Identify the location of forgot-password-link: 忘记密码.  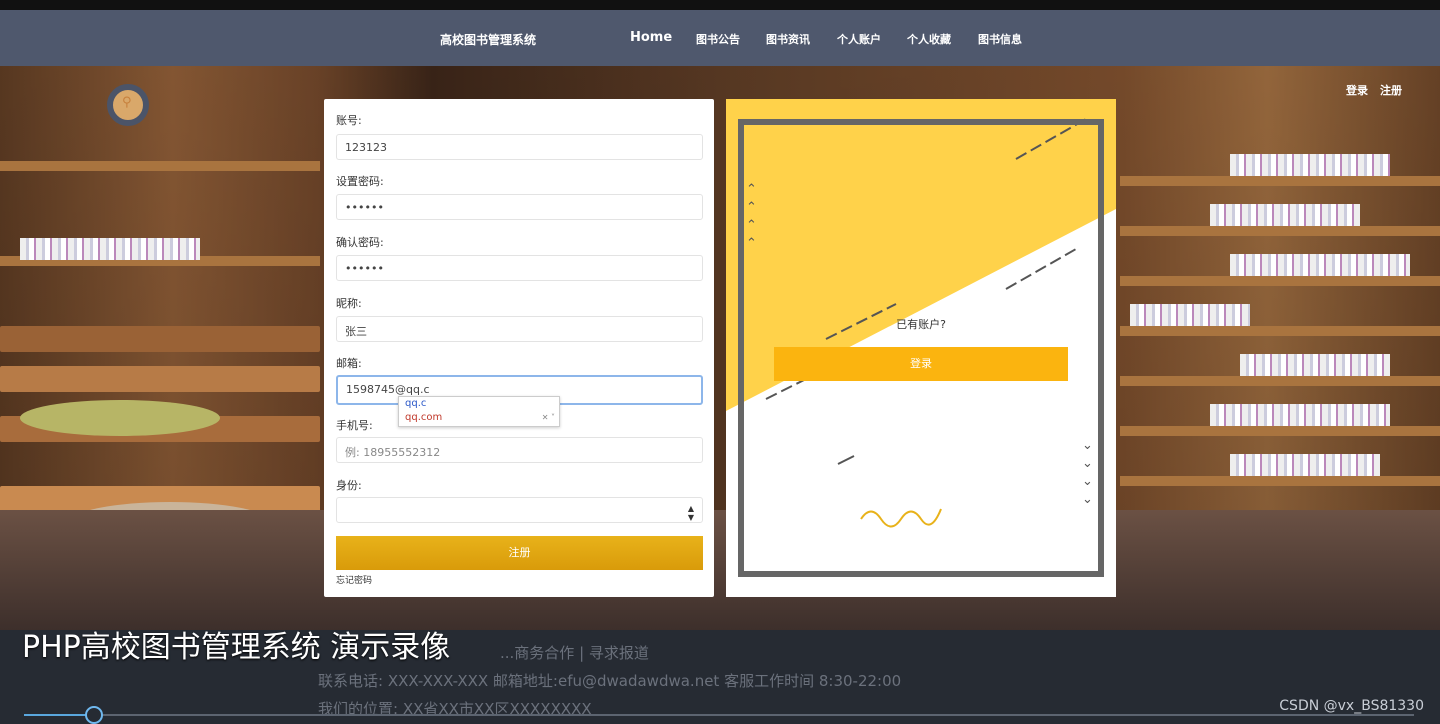
(354, 579).